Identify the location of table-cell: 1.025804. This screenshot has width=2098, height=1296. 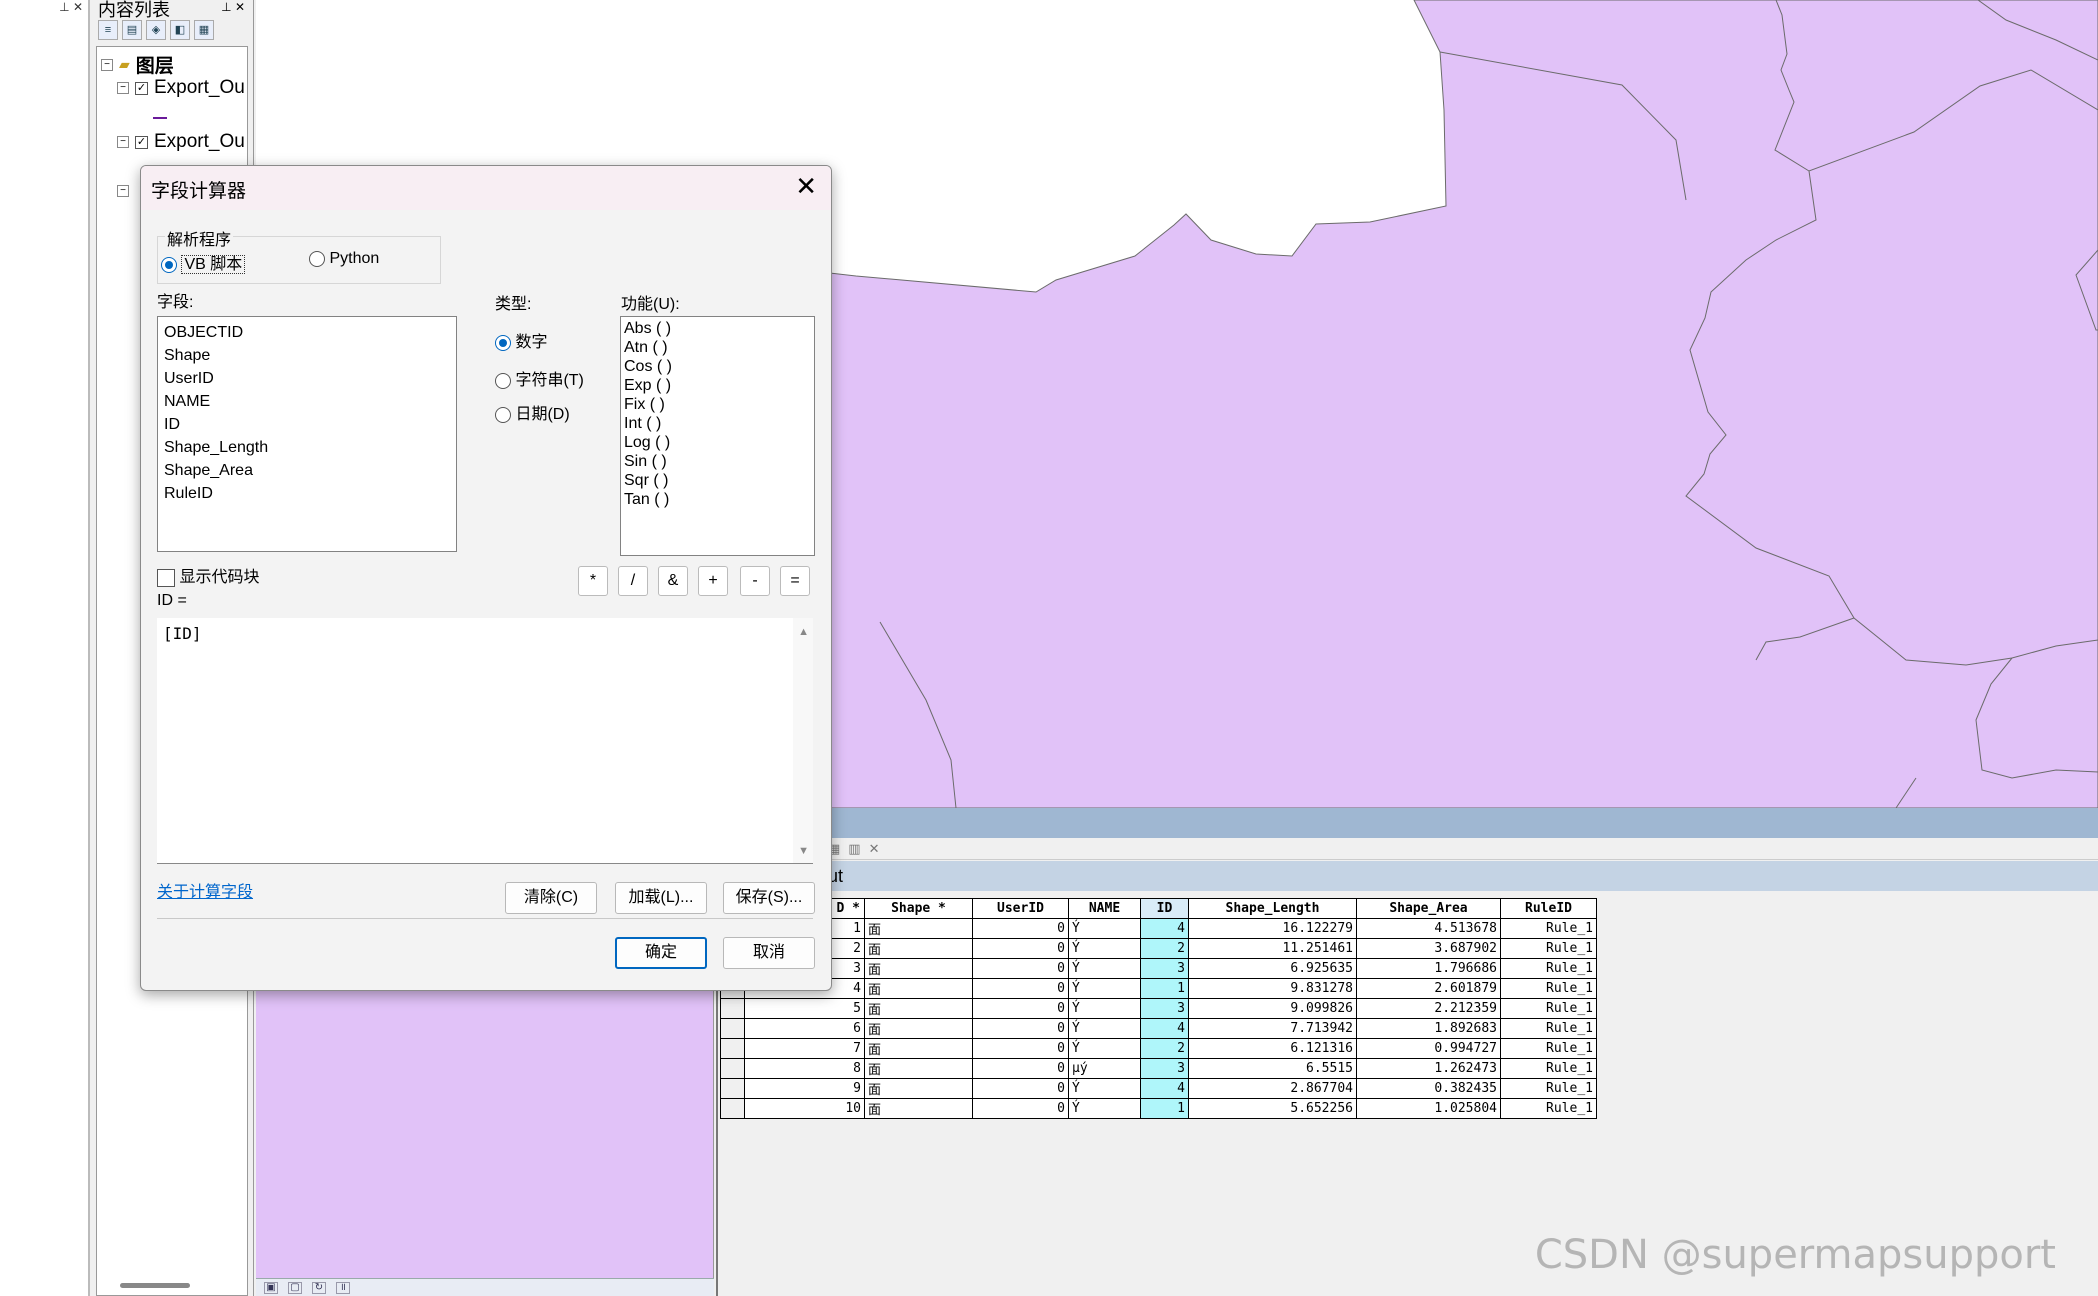
(1428, 1108).